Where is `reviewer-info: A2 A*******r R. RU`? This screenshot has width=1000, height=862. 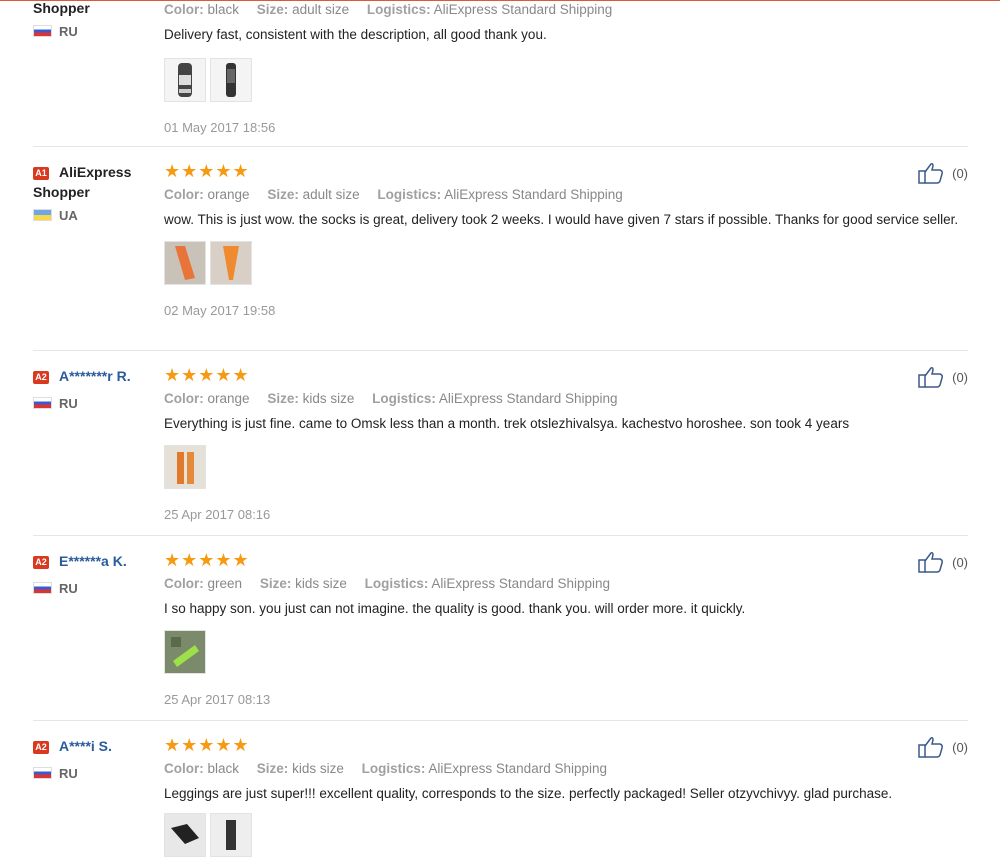 reviewer-info: A2 A*******r R. RU is located at coordinates (95, 388).